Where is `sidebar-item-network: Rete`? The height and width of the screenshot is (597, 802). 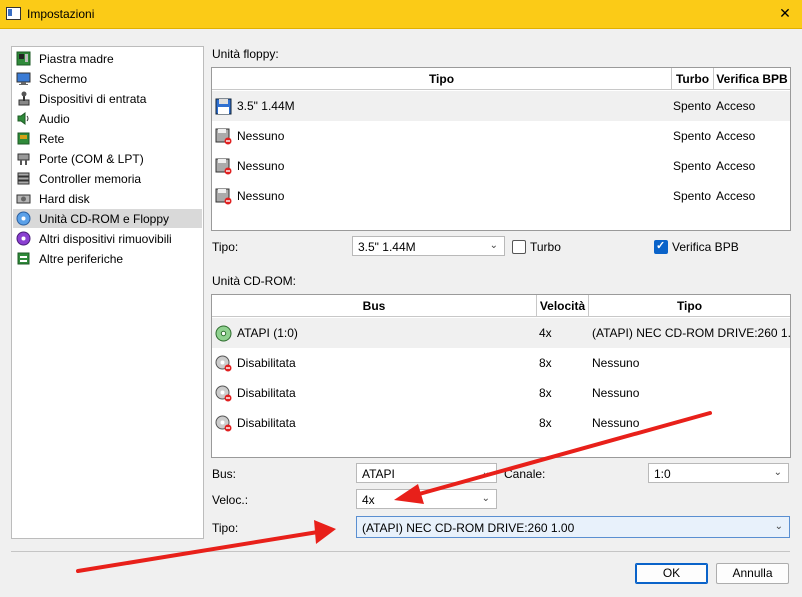
sidebar-item-network: Rete is located at coordinates (107, 138).